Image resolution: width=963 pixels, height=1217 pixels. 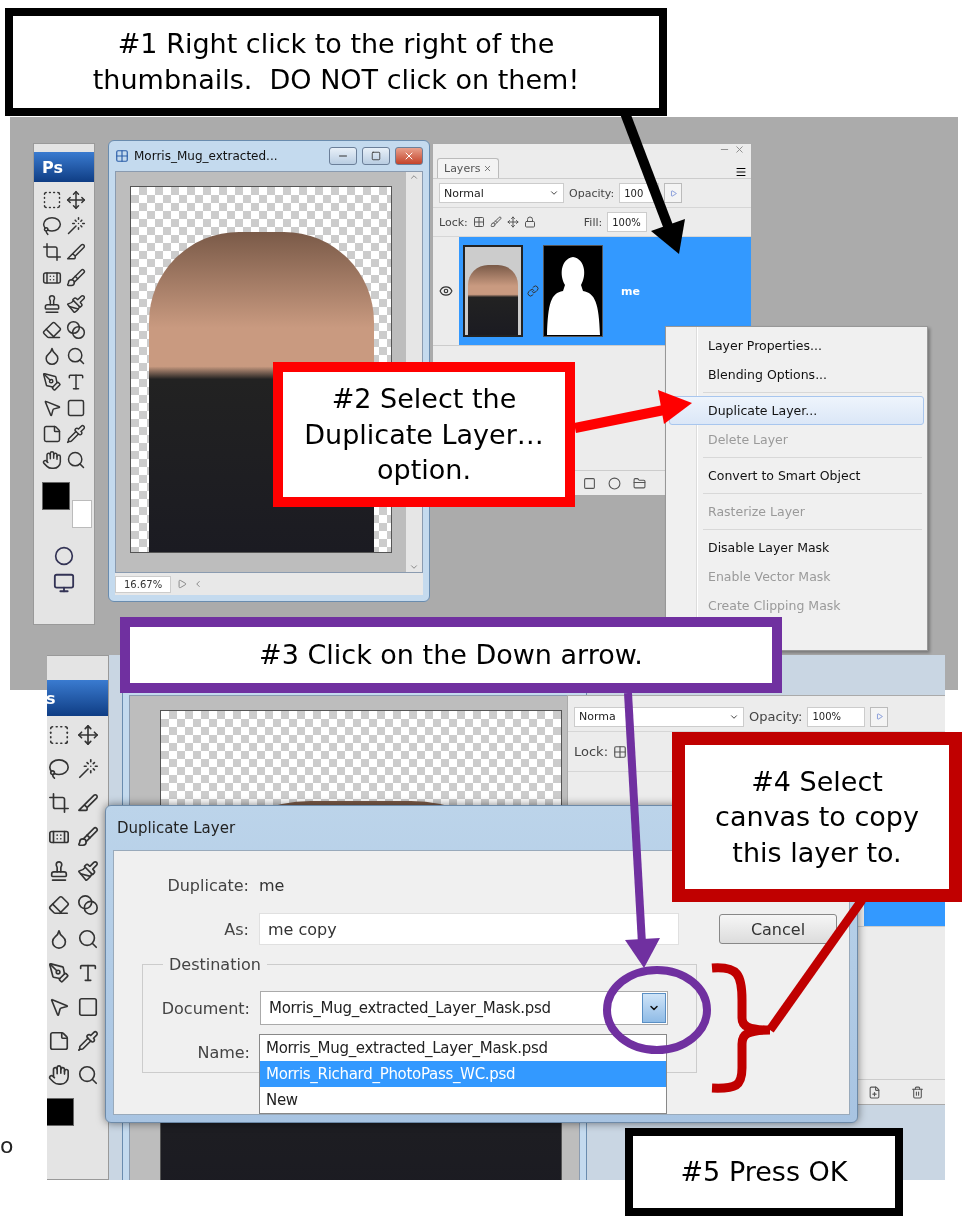 What do you see at coordinates (836, 716) in the screenshot?
I see `opacity-field: 100%` at bounding box center [836, 716].